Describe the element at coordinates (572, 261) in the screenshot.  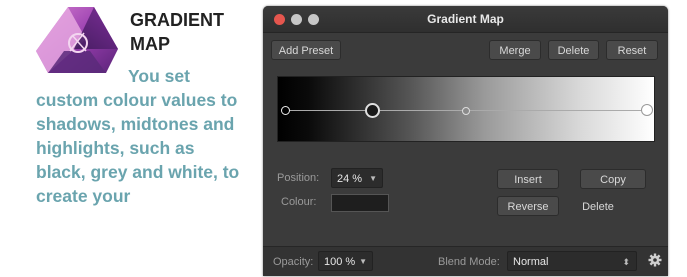
I see `blend-mode-select: Normal ⬍` at that location.